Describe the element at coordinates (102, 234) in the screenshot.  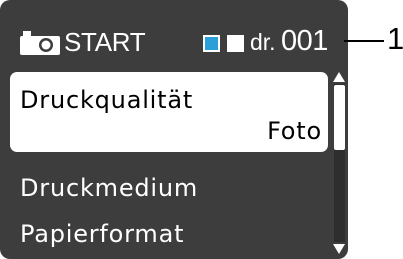
I see `menu-item-label: Papierformat` at that location.